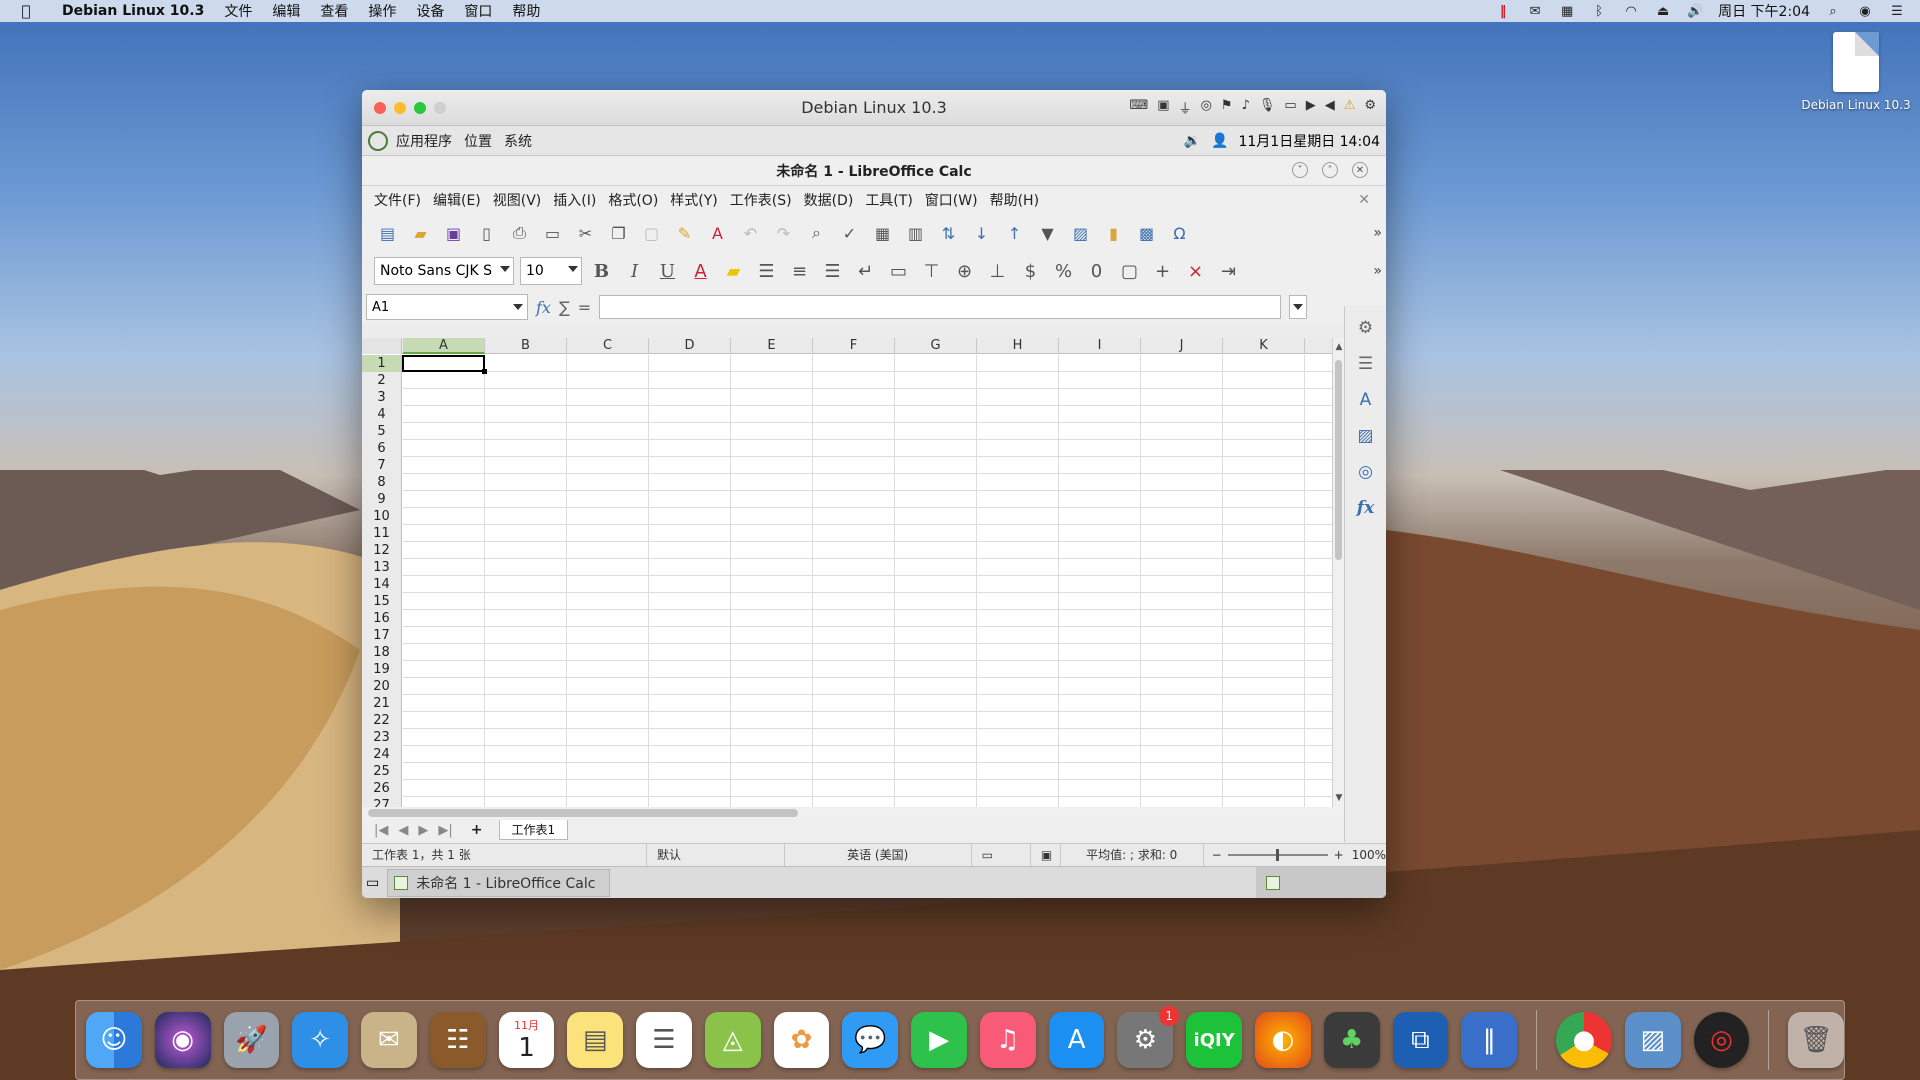 The width and height of the screenshot is (1920, 1080). I want to click on gnome-datetime: 11月1日星期日 14:04, so click(1309, 141).